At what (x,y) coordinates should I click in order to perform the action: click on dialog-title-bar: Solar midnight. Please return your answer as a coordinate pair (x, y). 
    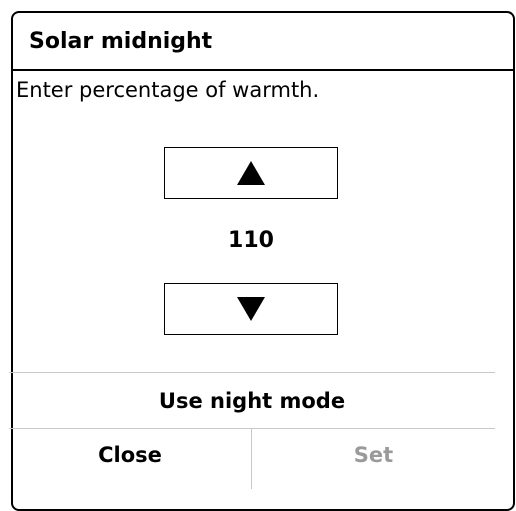
    Looking at the image, I should click on (263, 42).